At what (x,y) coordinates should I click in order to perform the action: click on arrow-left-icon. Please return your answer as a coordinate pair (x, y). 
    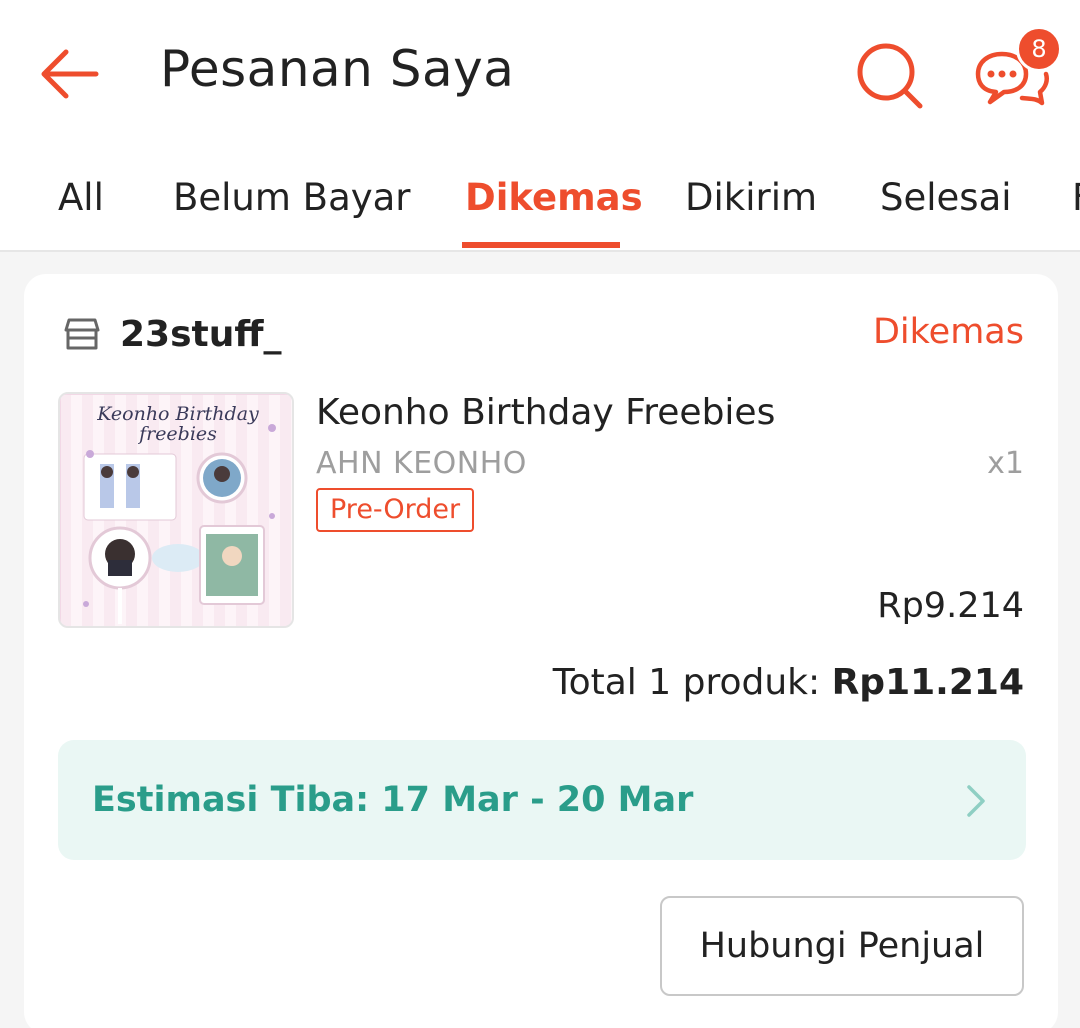
    Looking at the image, I should click on (70, 74).